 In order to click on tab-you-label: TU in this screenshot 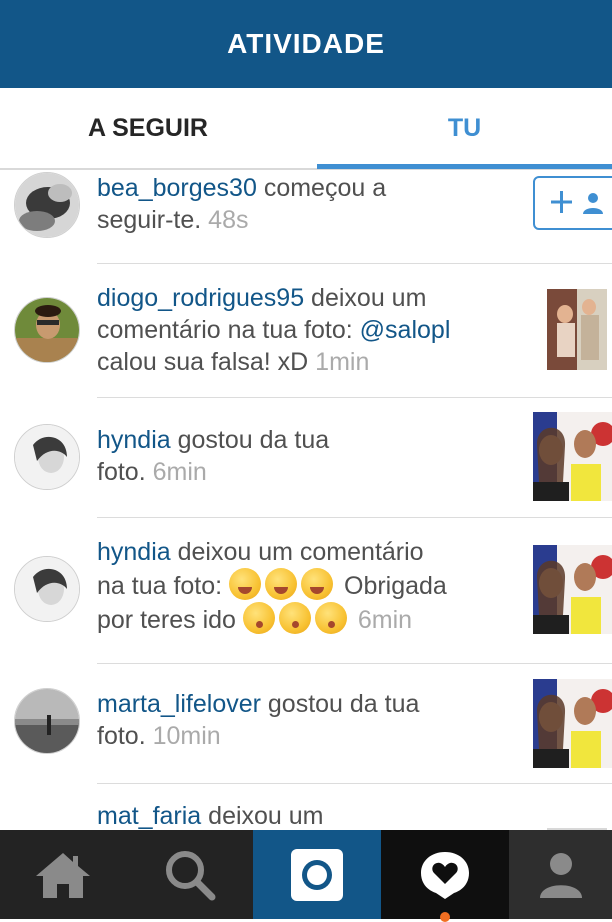, I will do `click(464, 127)`.